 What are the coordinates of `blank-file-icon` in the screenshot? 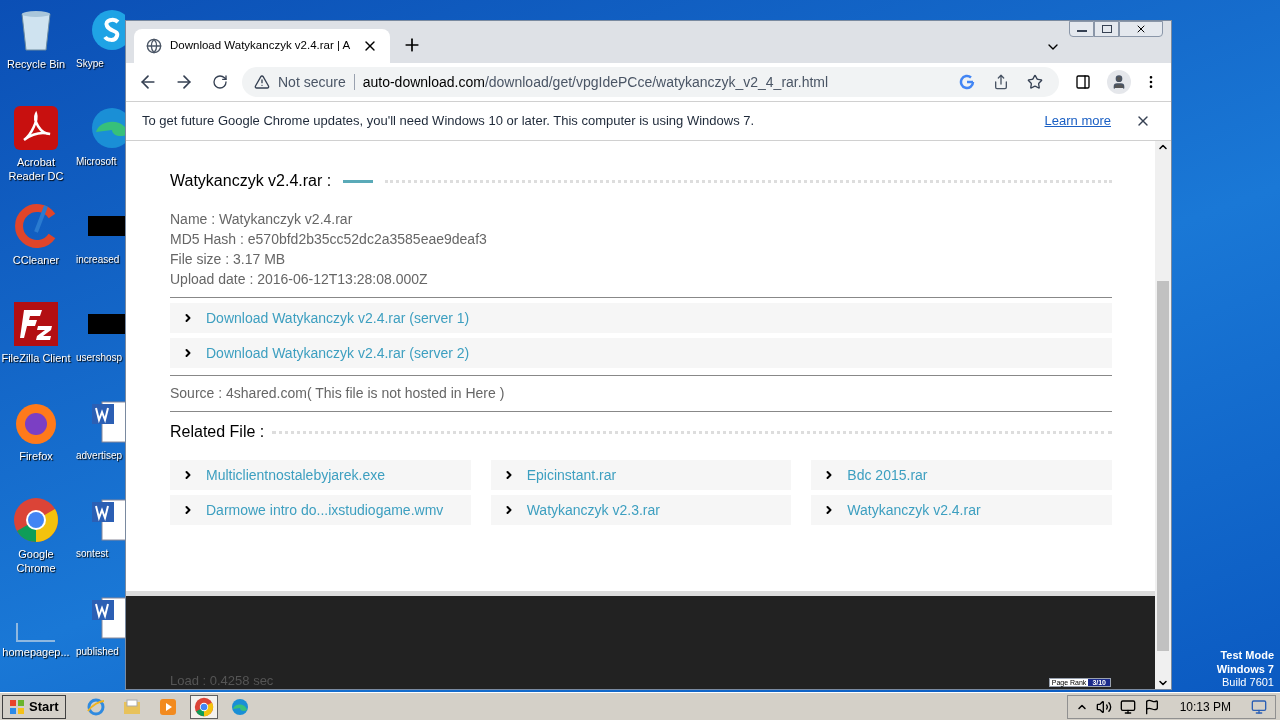 It's located at (36, 632).